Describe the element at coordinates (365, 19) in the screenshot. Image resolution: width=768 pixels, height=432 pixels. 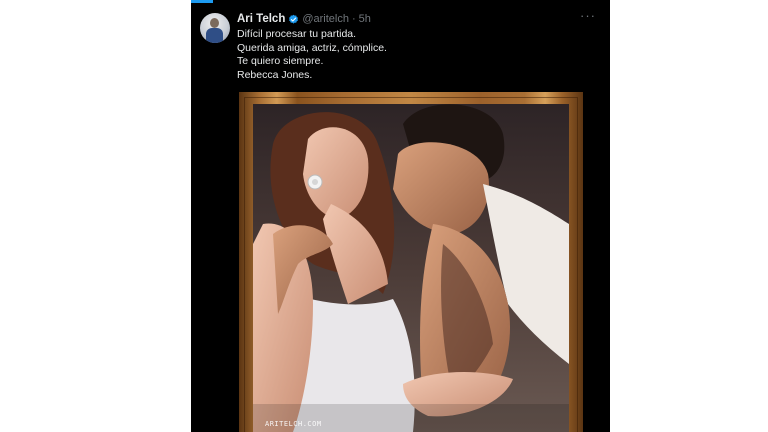
I see `timestamp: 5h` at that location.